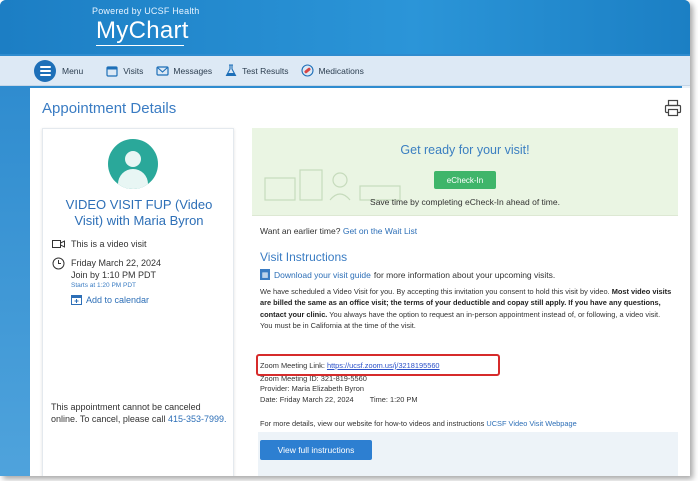  I want to click on zoom-meeting-link: https://ucsf.zoom.us/j/3218195560, so click(383, 365).